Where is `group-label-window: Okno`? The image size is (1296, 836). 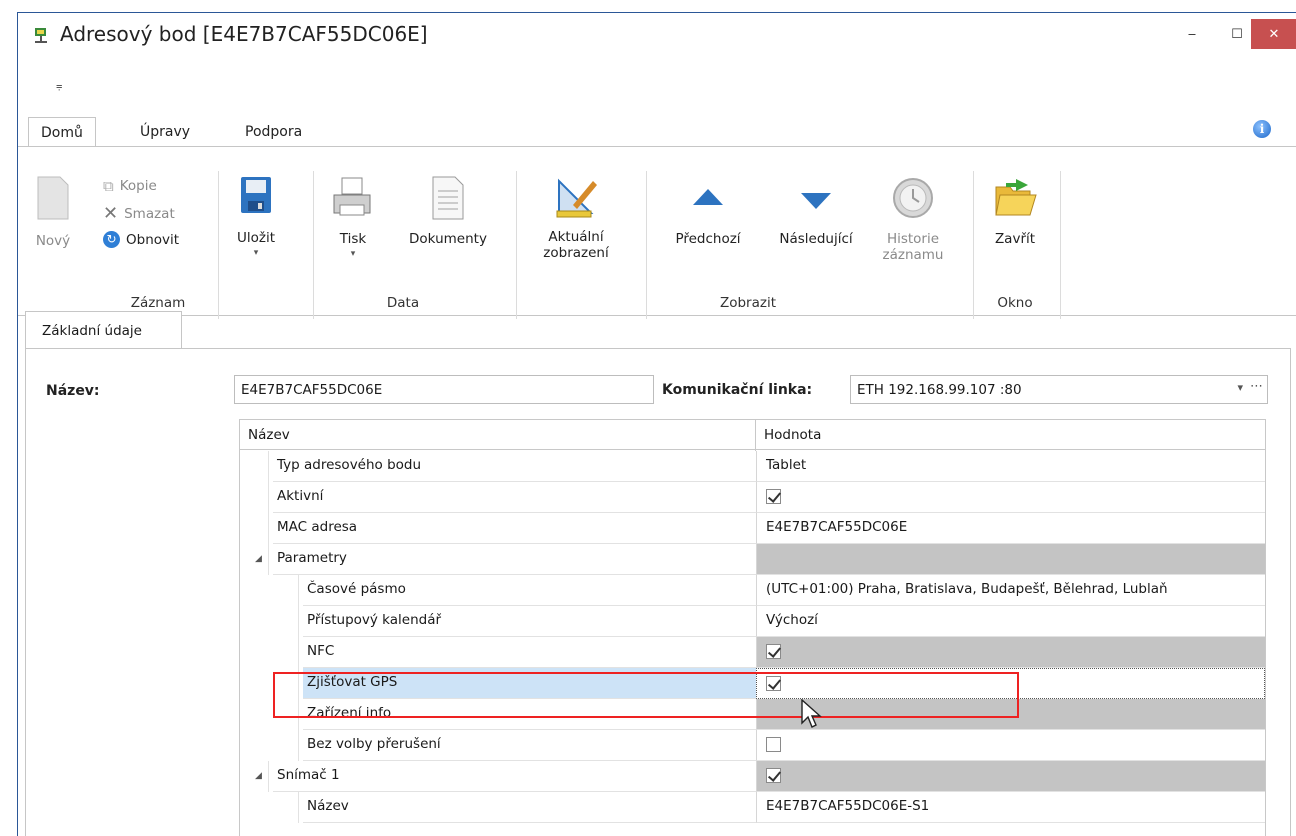
group-label-window: Okno is located at coordinates (1015, 303).